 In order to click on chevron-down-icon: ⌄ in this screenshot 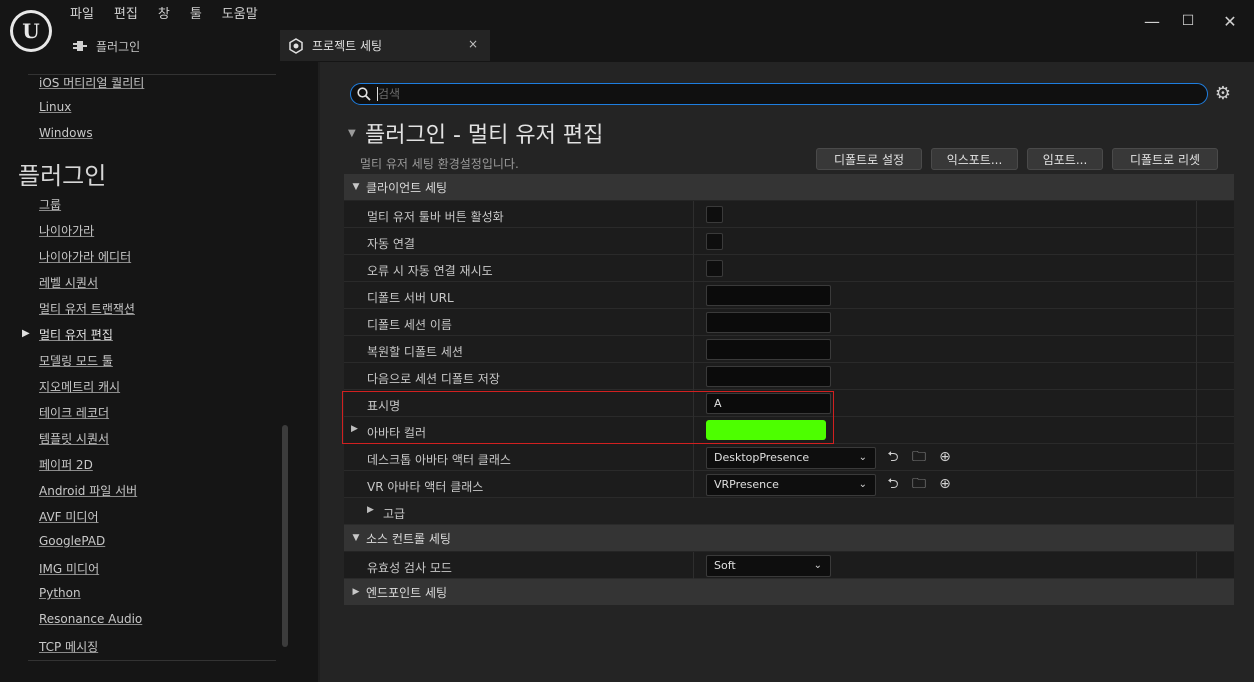, I will do `click(862, 457)`.